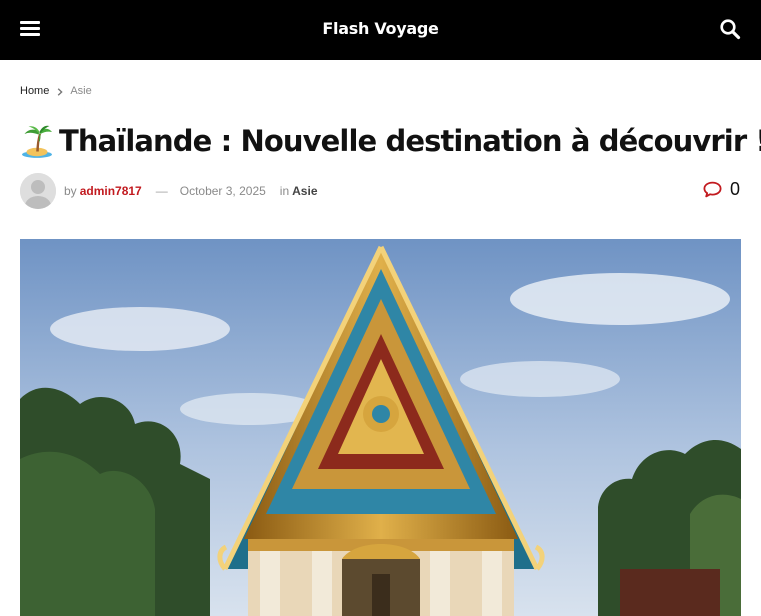 Image resolution: width=761 pixels, height=616 pixels. Describe the element at coordinates (284, 191) in the screenshot. I see `meta-in-label: in` at that location.